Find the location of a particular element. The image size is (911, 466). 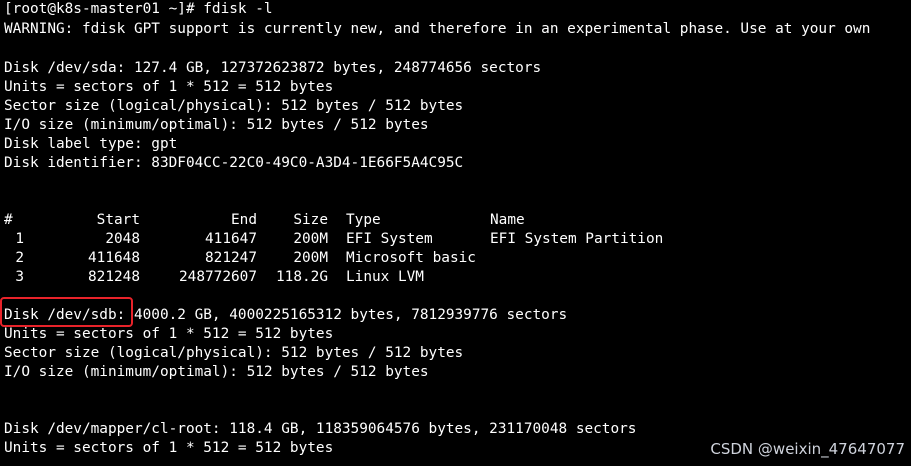

partition-name: EFI System Partition is located at coordinates (577, 239).